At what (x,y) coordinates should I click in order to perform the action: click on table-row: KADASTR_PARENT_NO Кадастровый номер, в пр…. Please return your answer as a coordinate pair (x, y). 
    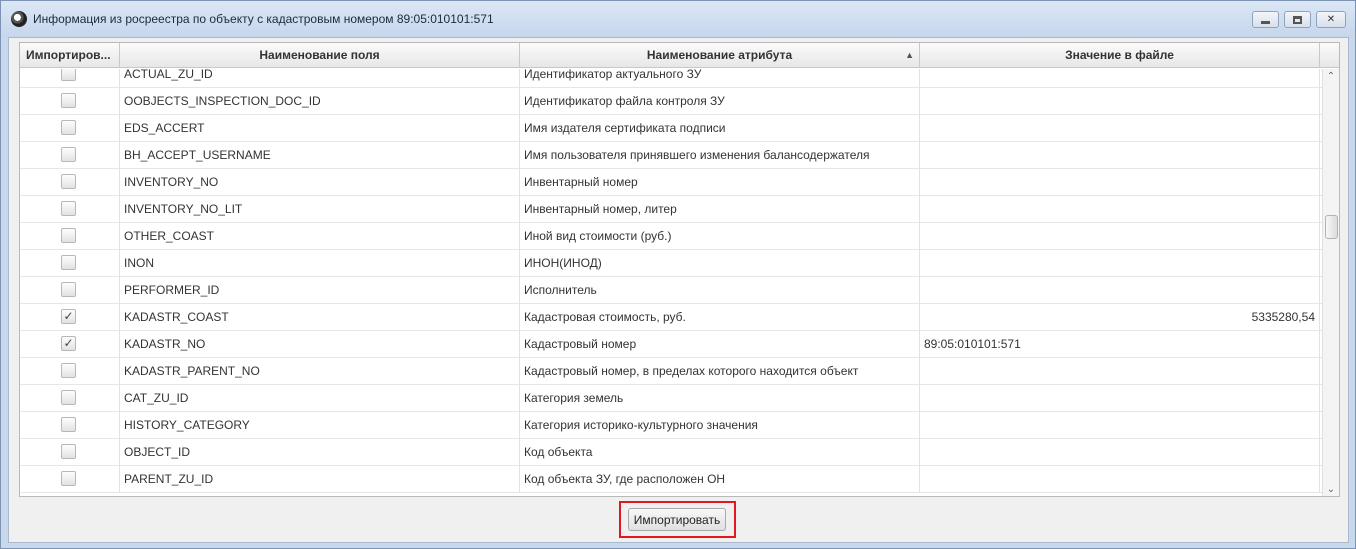
    Looking at the image, I should click on (671, 371).